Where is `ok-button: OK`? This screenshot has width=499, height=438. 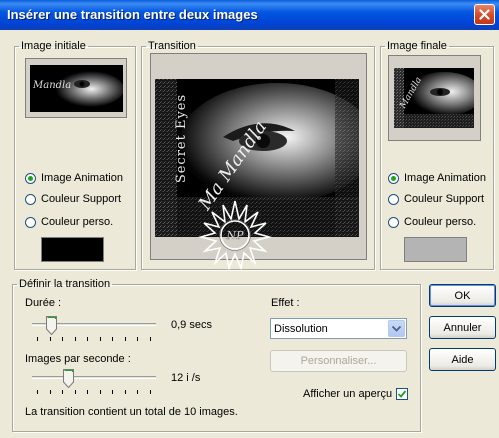
ok-button: OK is located at coordinates (462, 295).